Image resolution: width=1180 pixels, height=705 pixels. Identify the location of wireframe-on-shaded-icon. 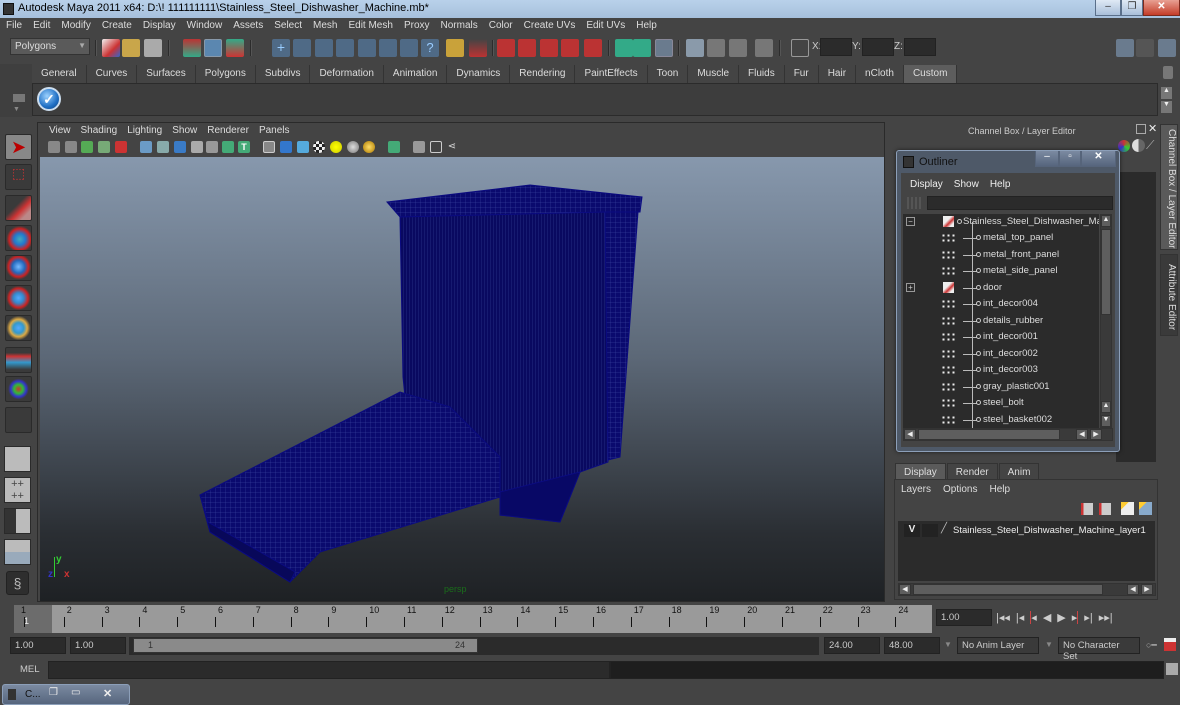
(303, 147).